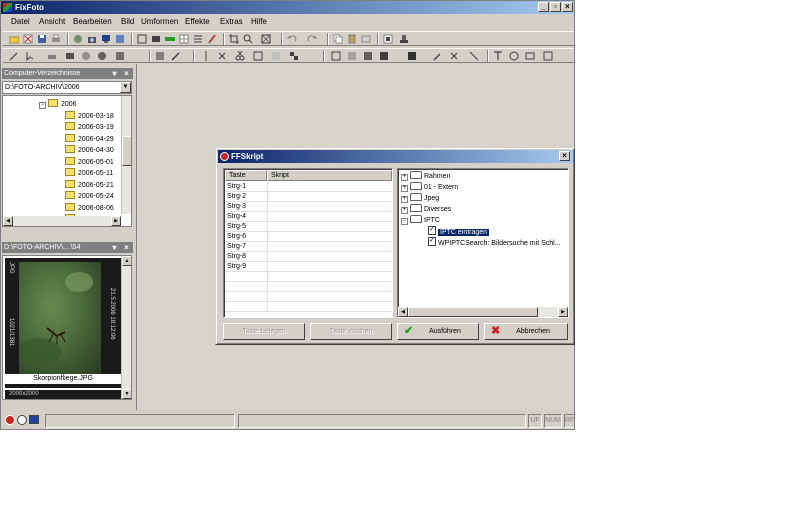 The width and height of the screenshot is (800, 521). Describe the element at coordinates (404, 39) in the screenshot. I see `stamp-icon` at that location.